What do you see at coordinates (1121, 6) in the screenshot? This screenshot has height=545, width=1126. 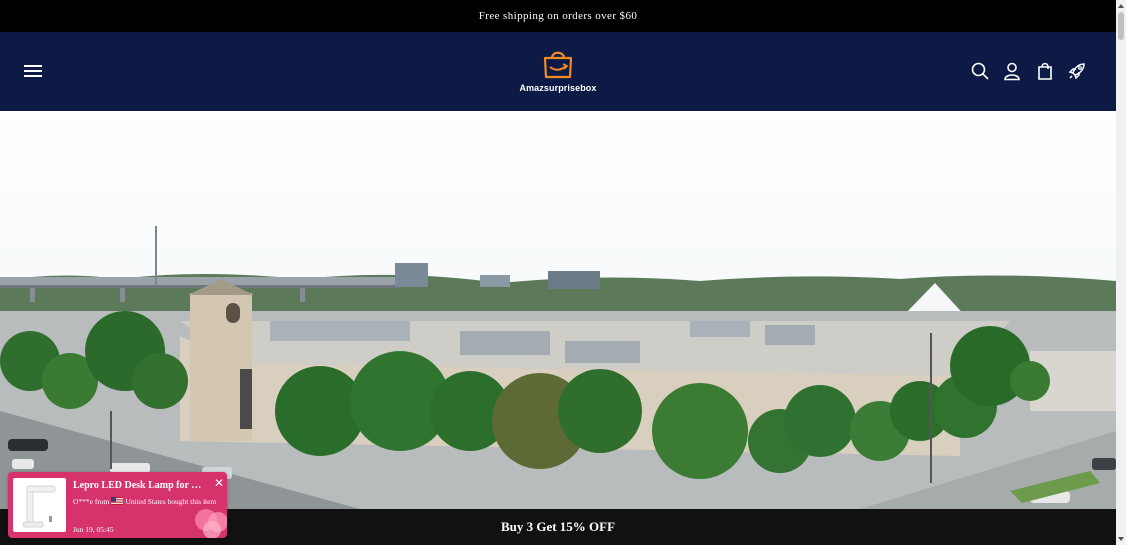 I see `scroll-up-arrow-icon` at bounding box center [1121, 6].